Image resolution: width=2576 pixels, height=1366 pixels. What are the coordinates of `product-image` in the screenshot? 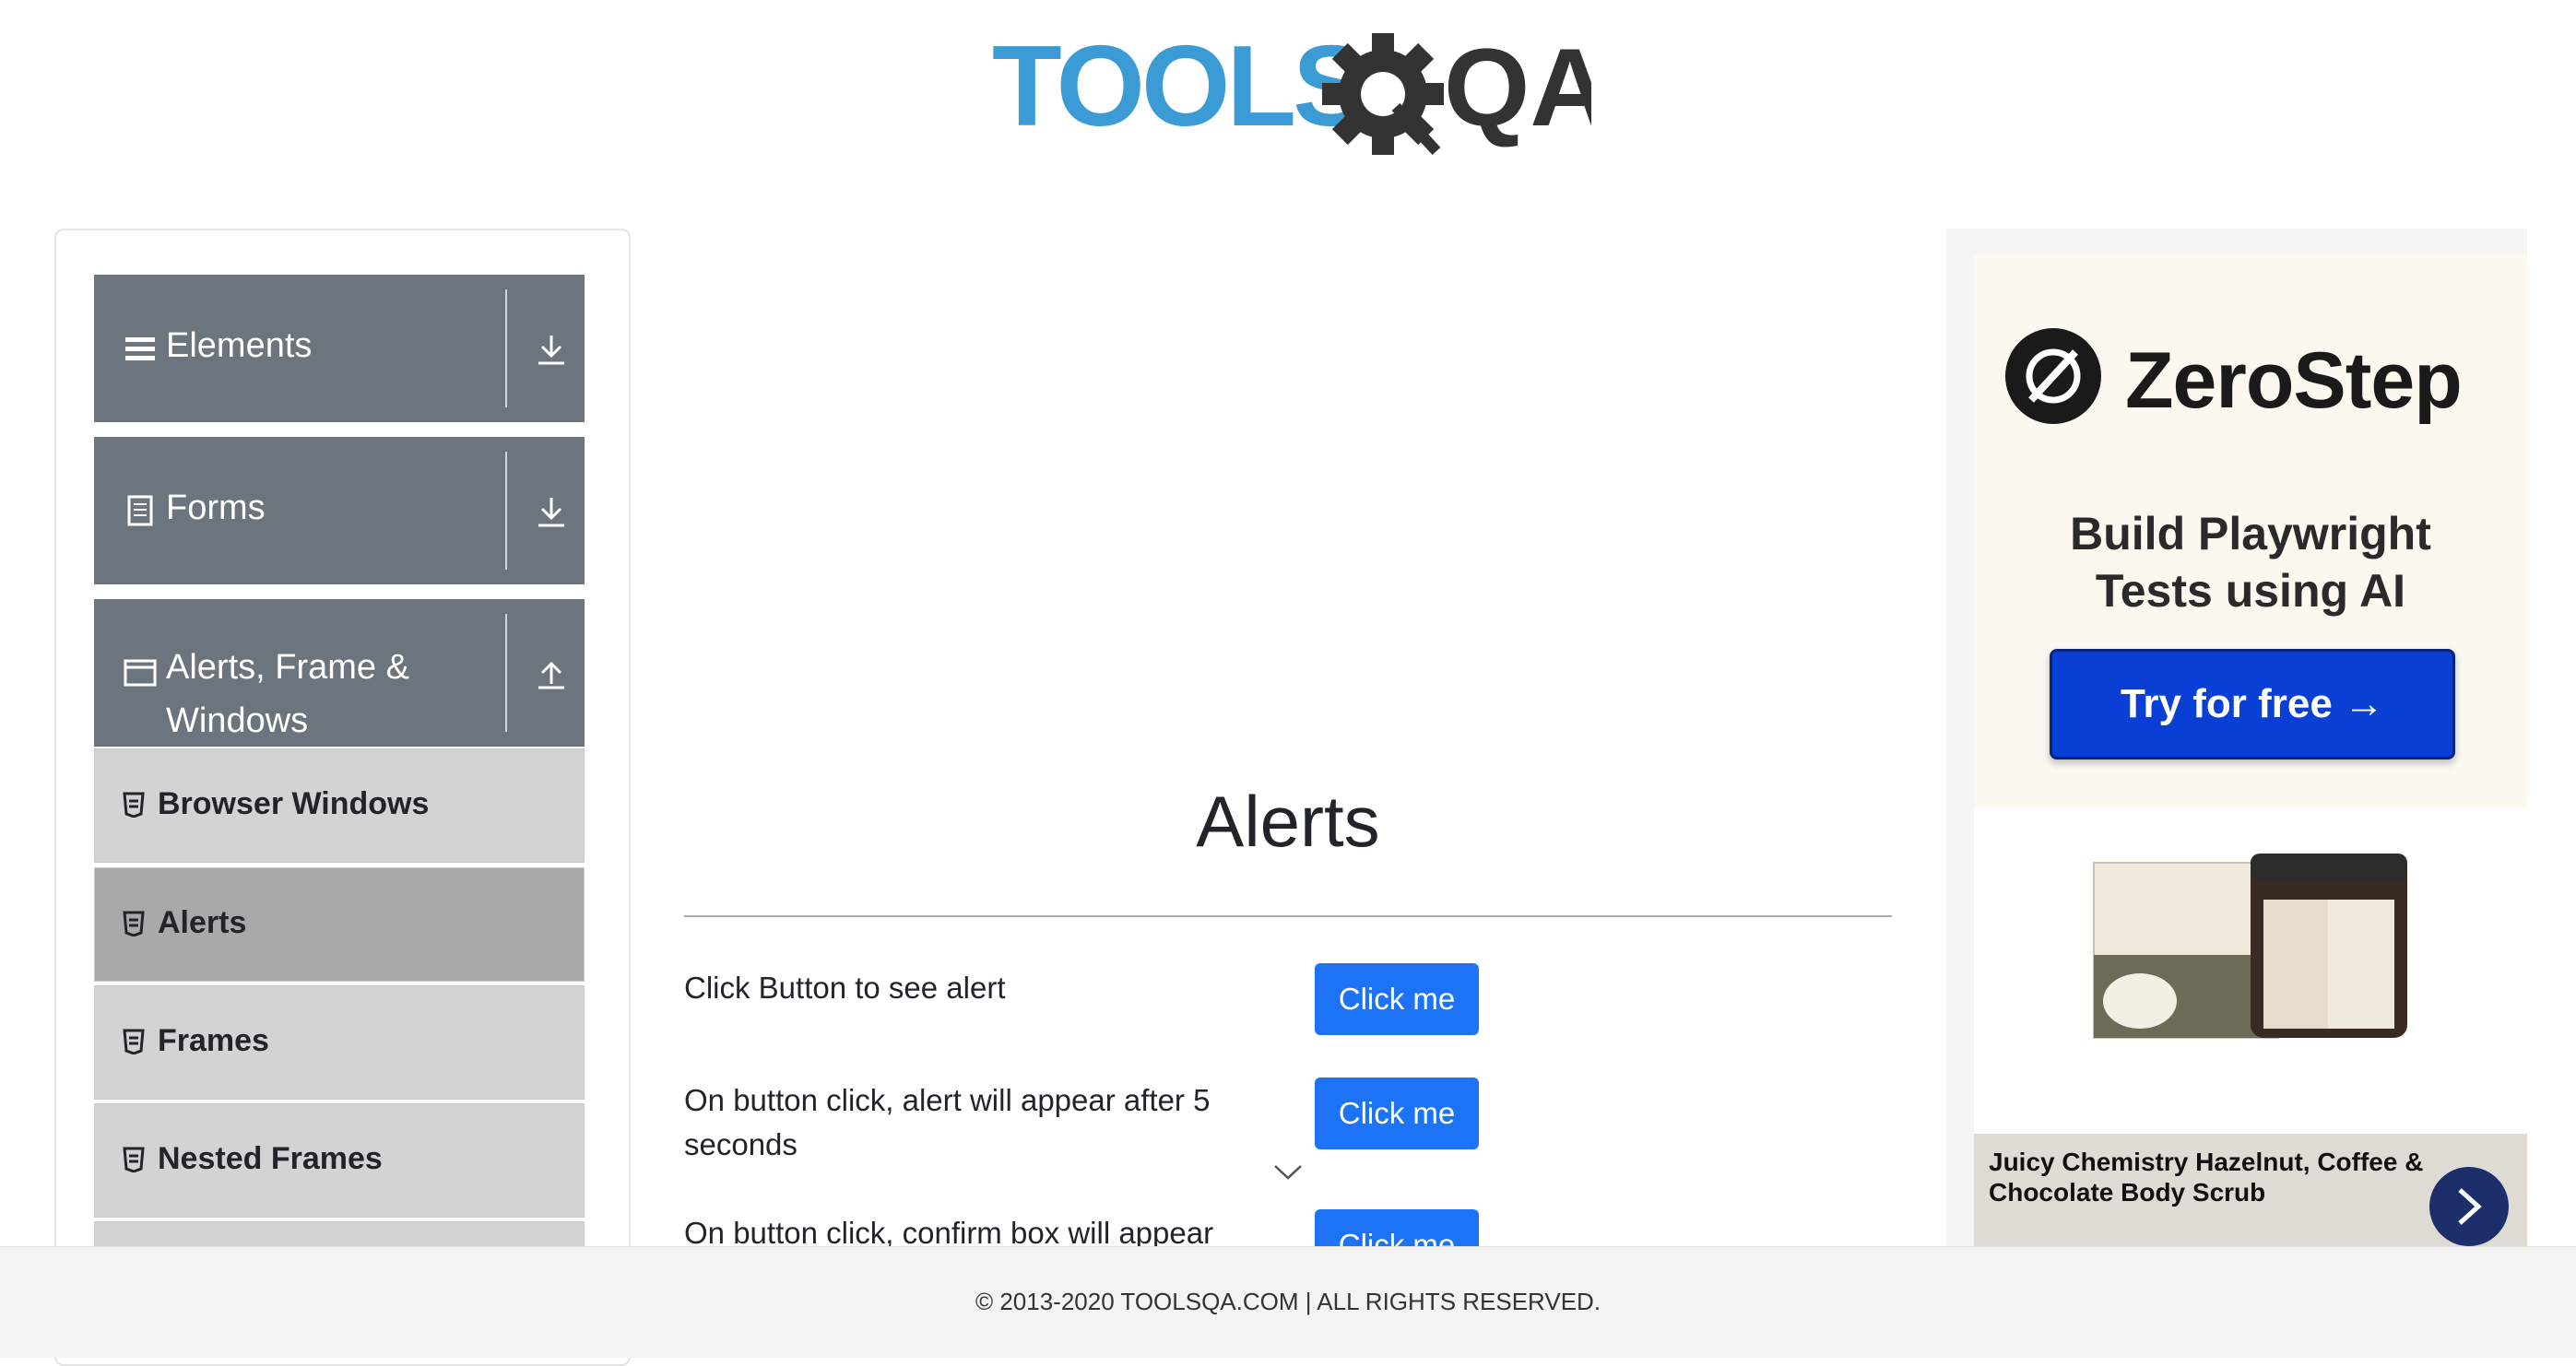 It's located at (2250, 947).